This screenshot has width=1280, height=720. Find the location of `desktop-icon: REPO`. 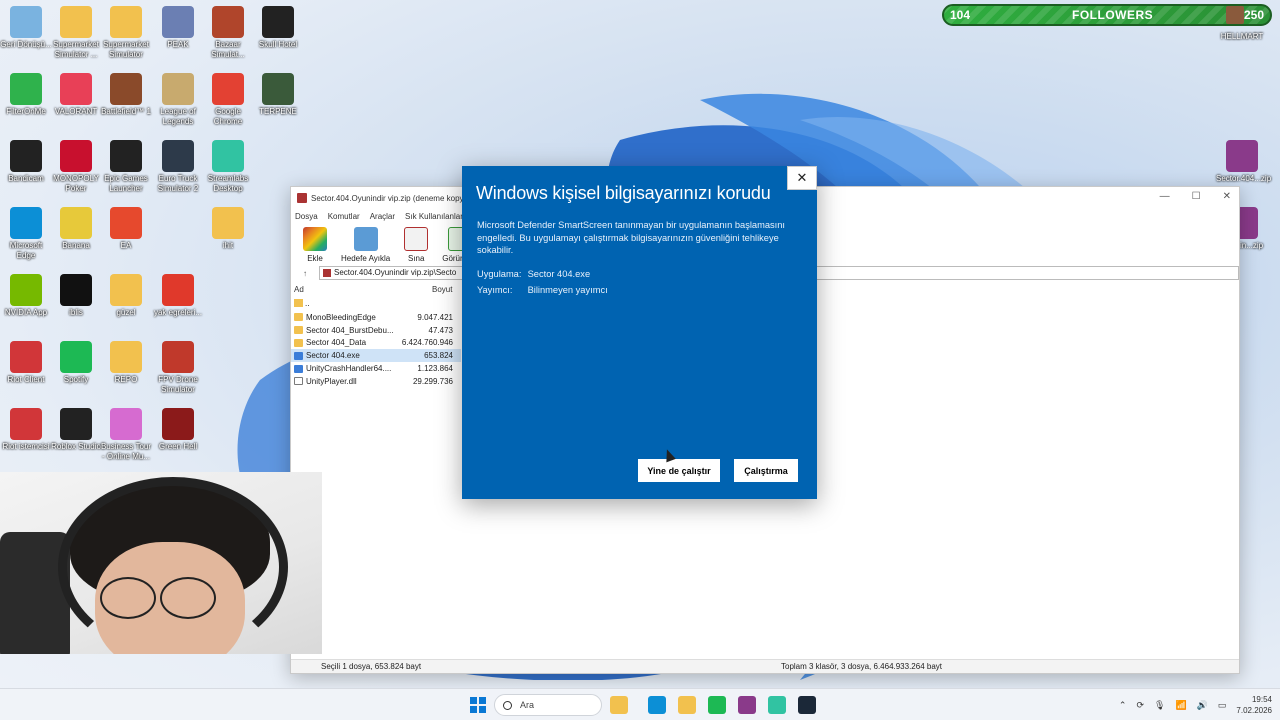

desktop-icon: REPO is located at coordinates (126, 363).